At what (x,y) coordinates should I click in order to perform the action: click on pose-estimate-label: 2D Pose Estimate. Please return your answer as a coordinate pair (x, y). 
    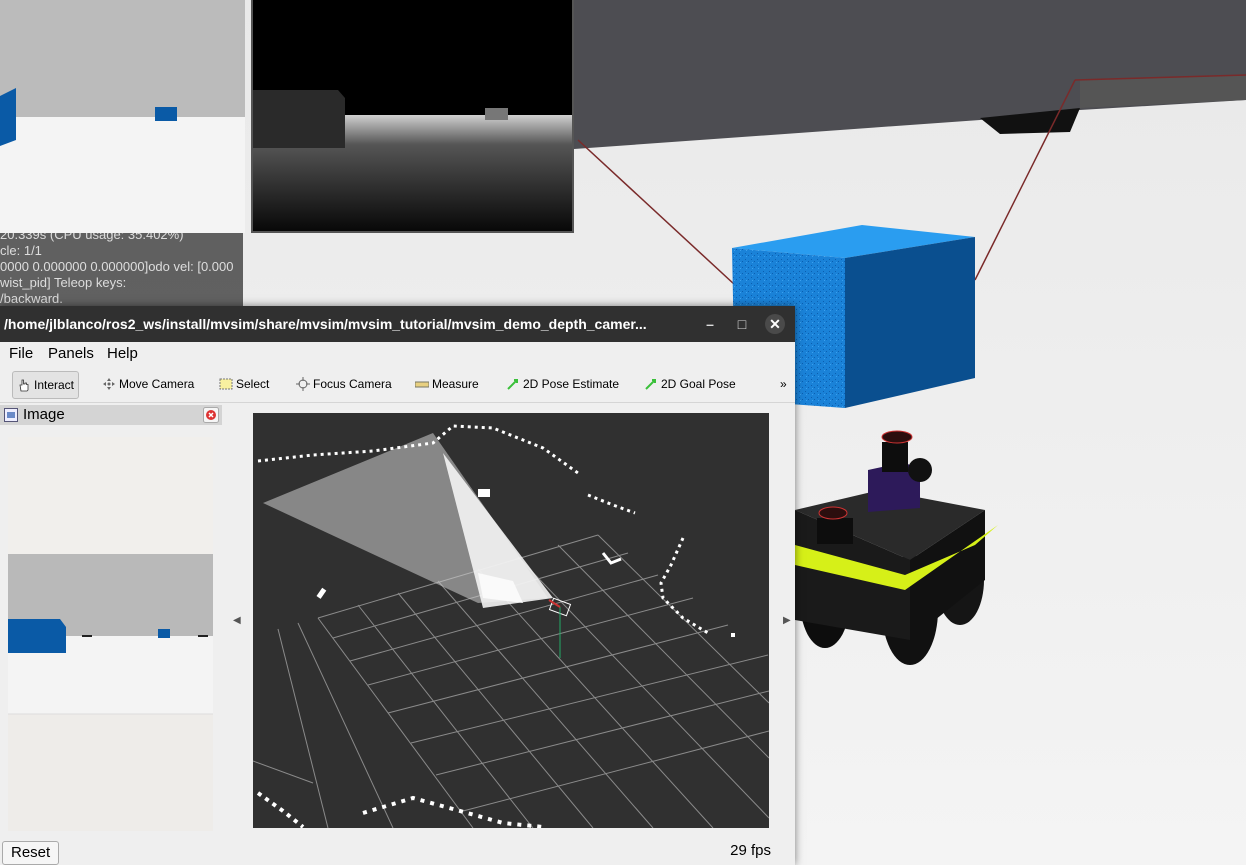
    Looking at the image, I should click on (571, 384).